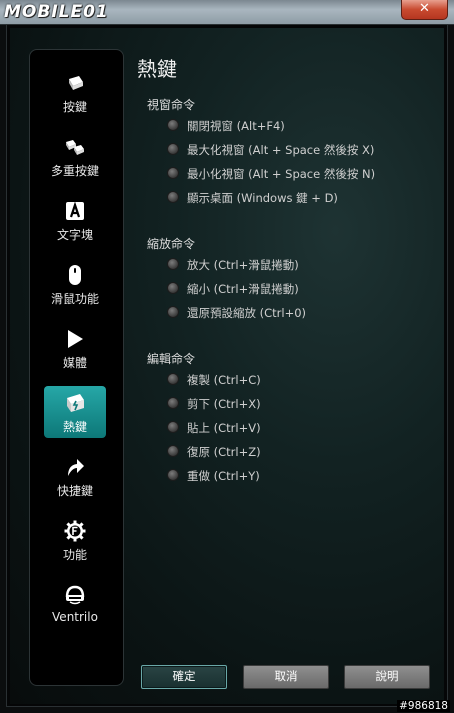  What do you see at coordinates (224, 428) in the screenshot?
I see `option-label: 貼上 (Ctrl+V)` at bounding box center [224, 428].